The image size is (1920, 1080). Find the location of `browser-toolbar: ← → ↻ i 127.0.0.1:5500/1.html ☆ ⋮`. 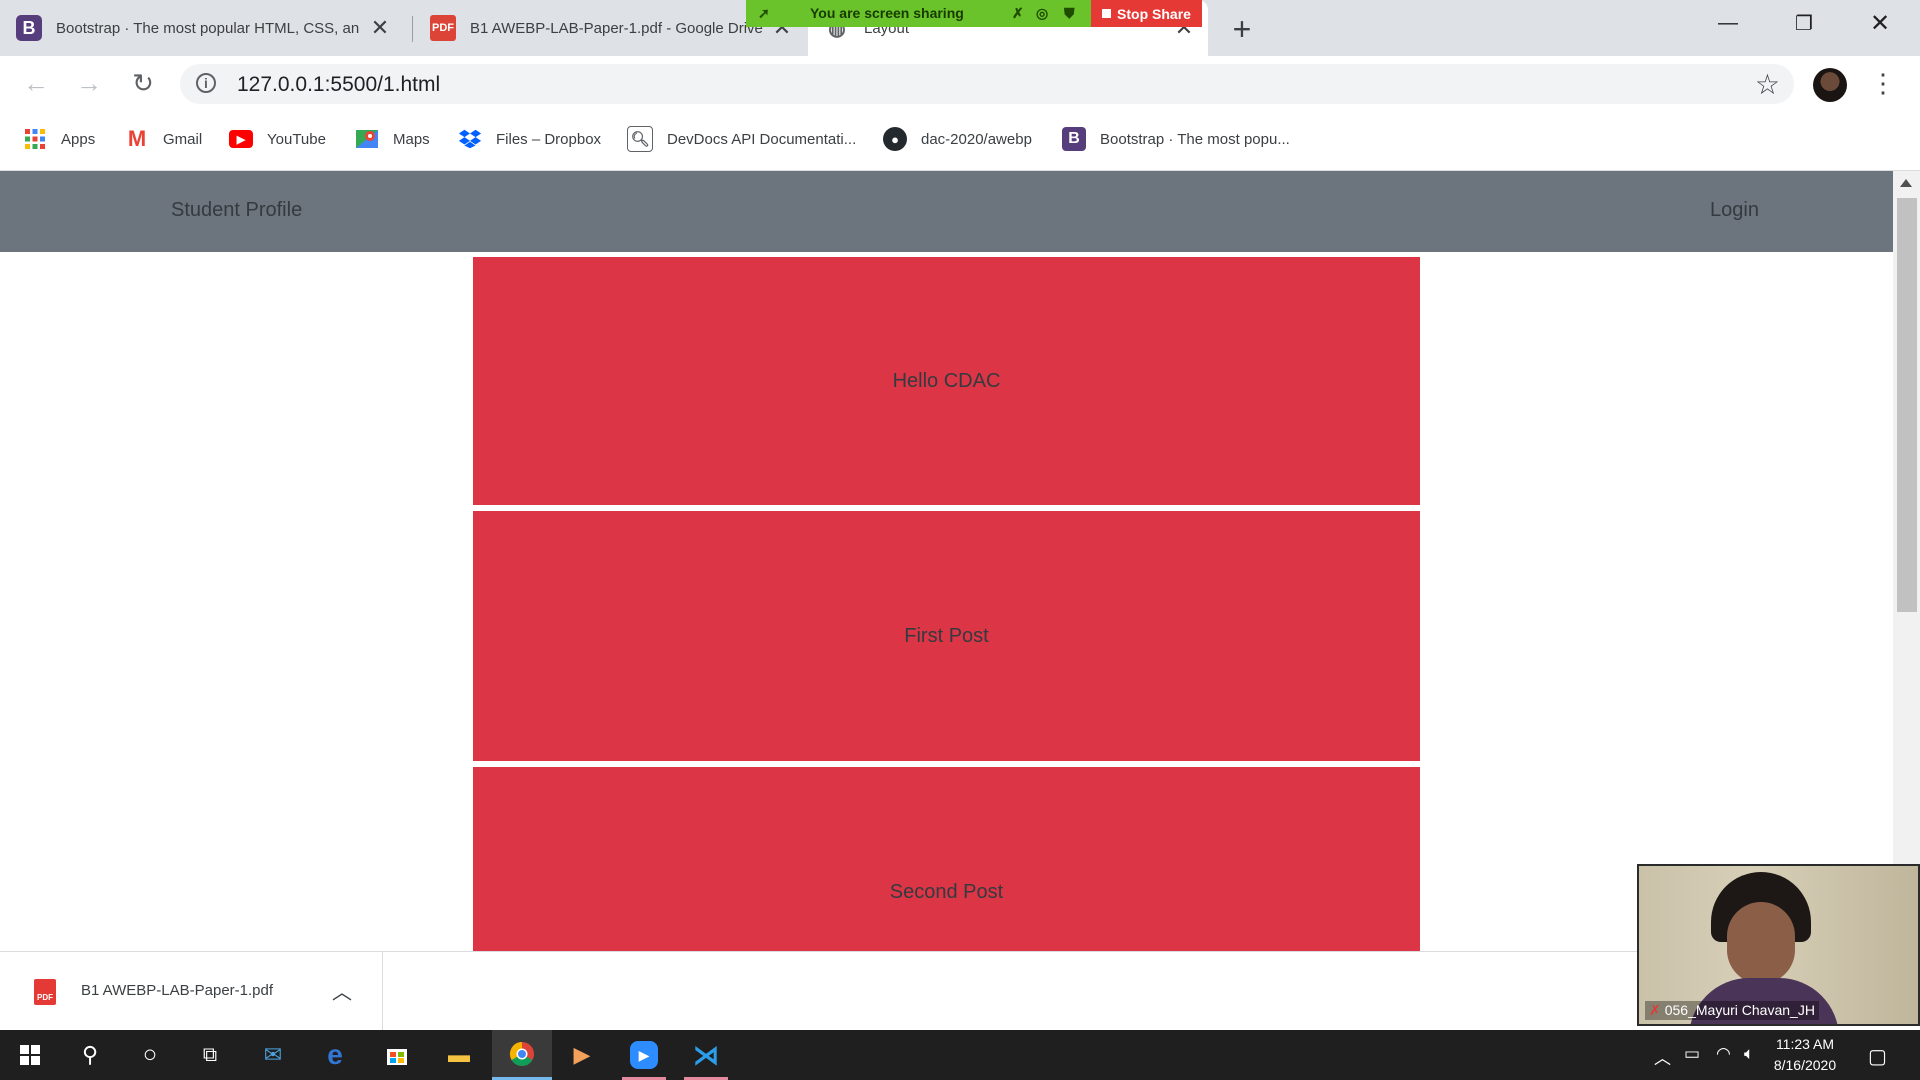

browser-toolbar: ← → ↻ i 127.0.0.1:5500/1.html ☆ ⋮ is located at coordinates (960, 83).